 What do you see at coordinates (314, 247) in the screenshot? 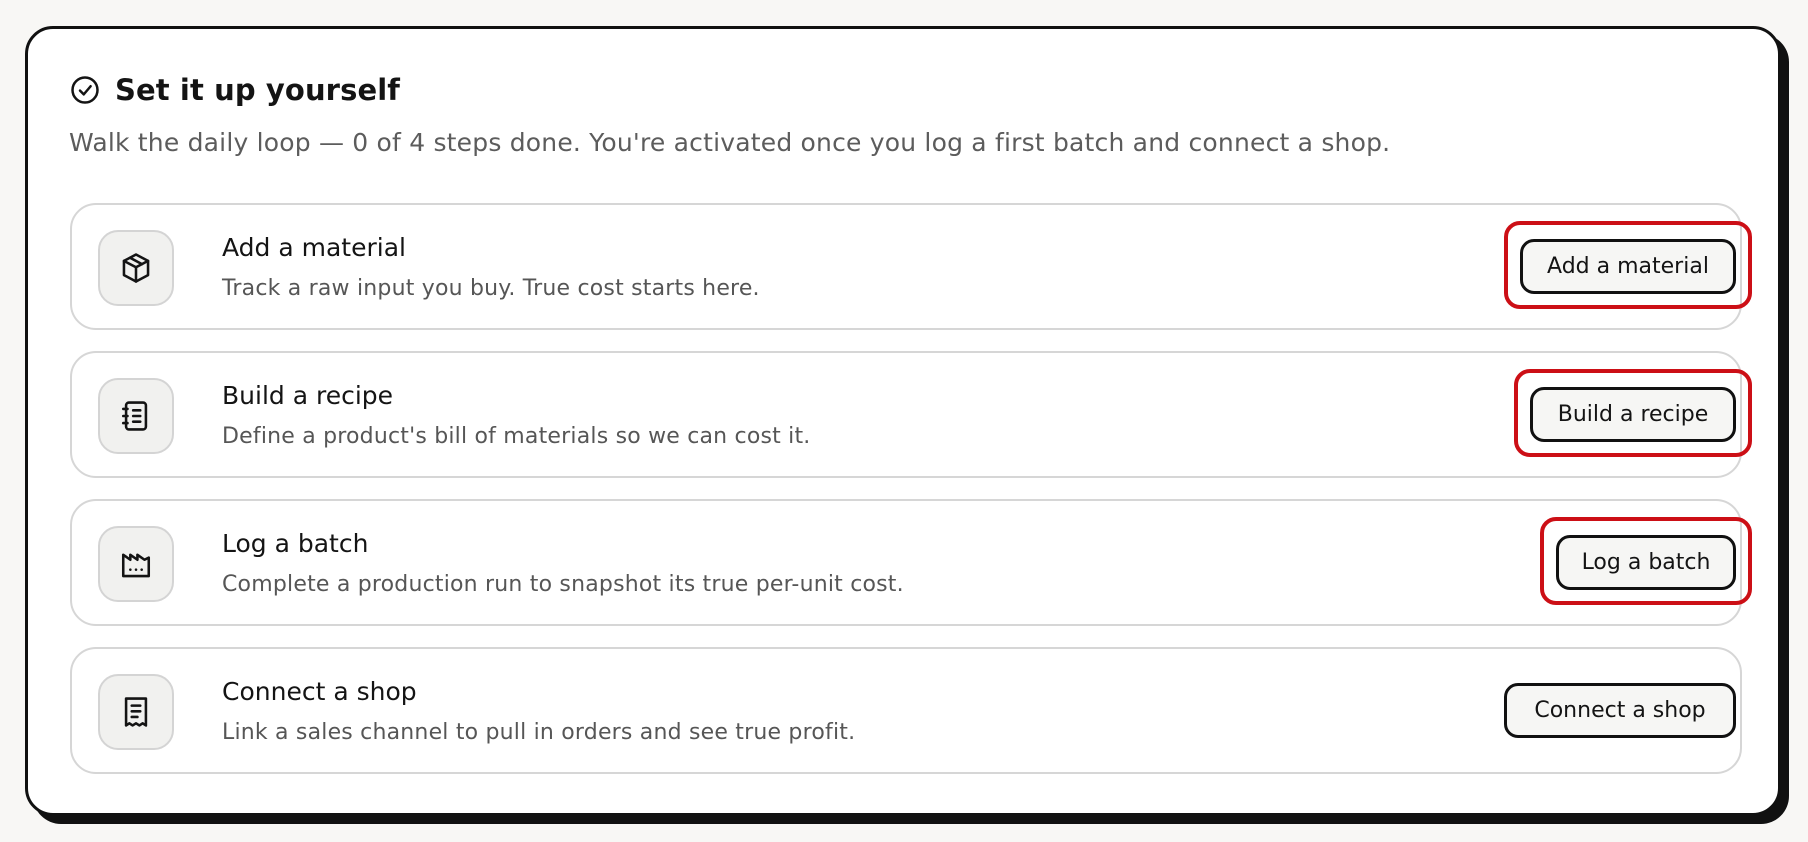
I see `step-title: Add a material` at bounding box center [314, 247].